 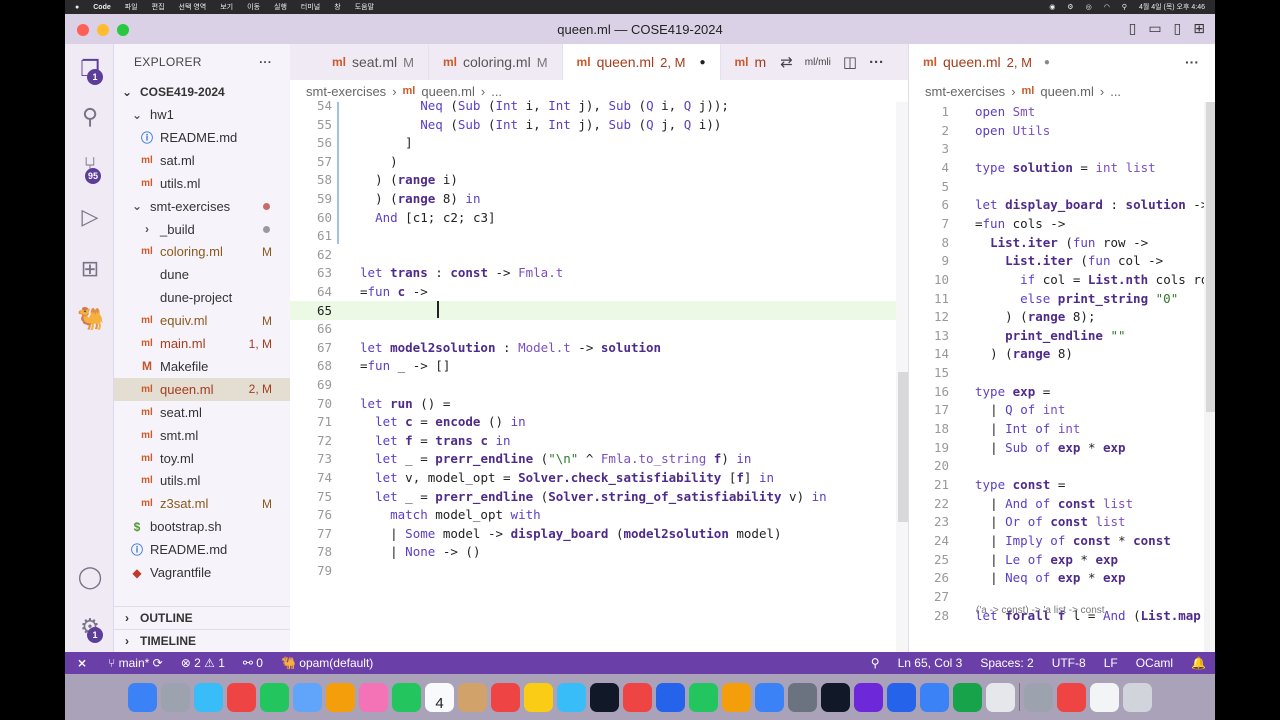 What do you see at coordinates (253, 7) in the screenshot?
I see `menu-go: 이동` at bounding box center [253, 7].